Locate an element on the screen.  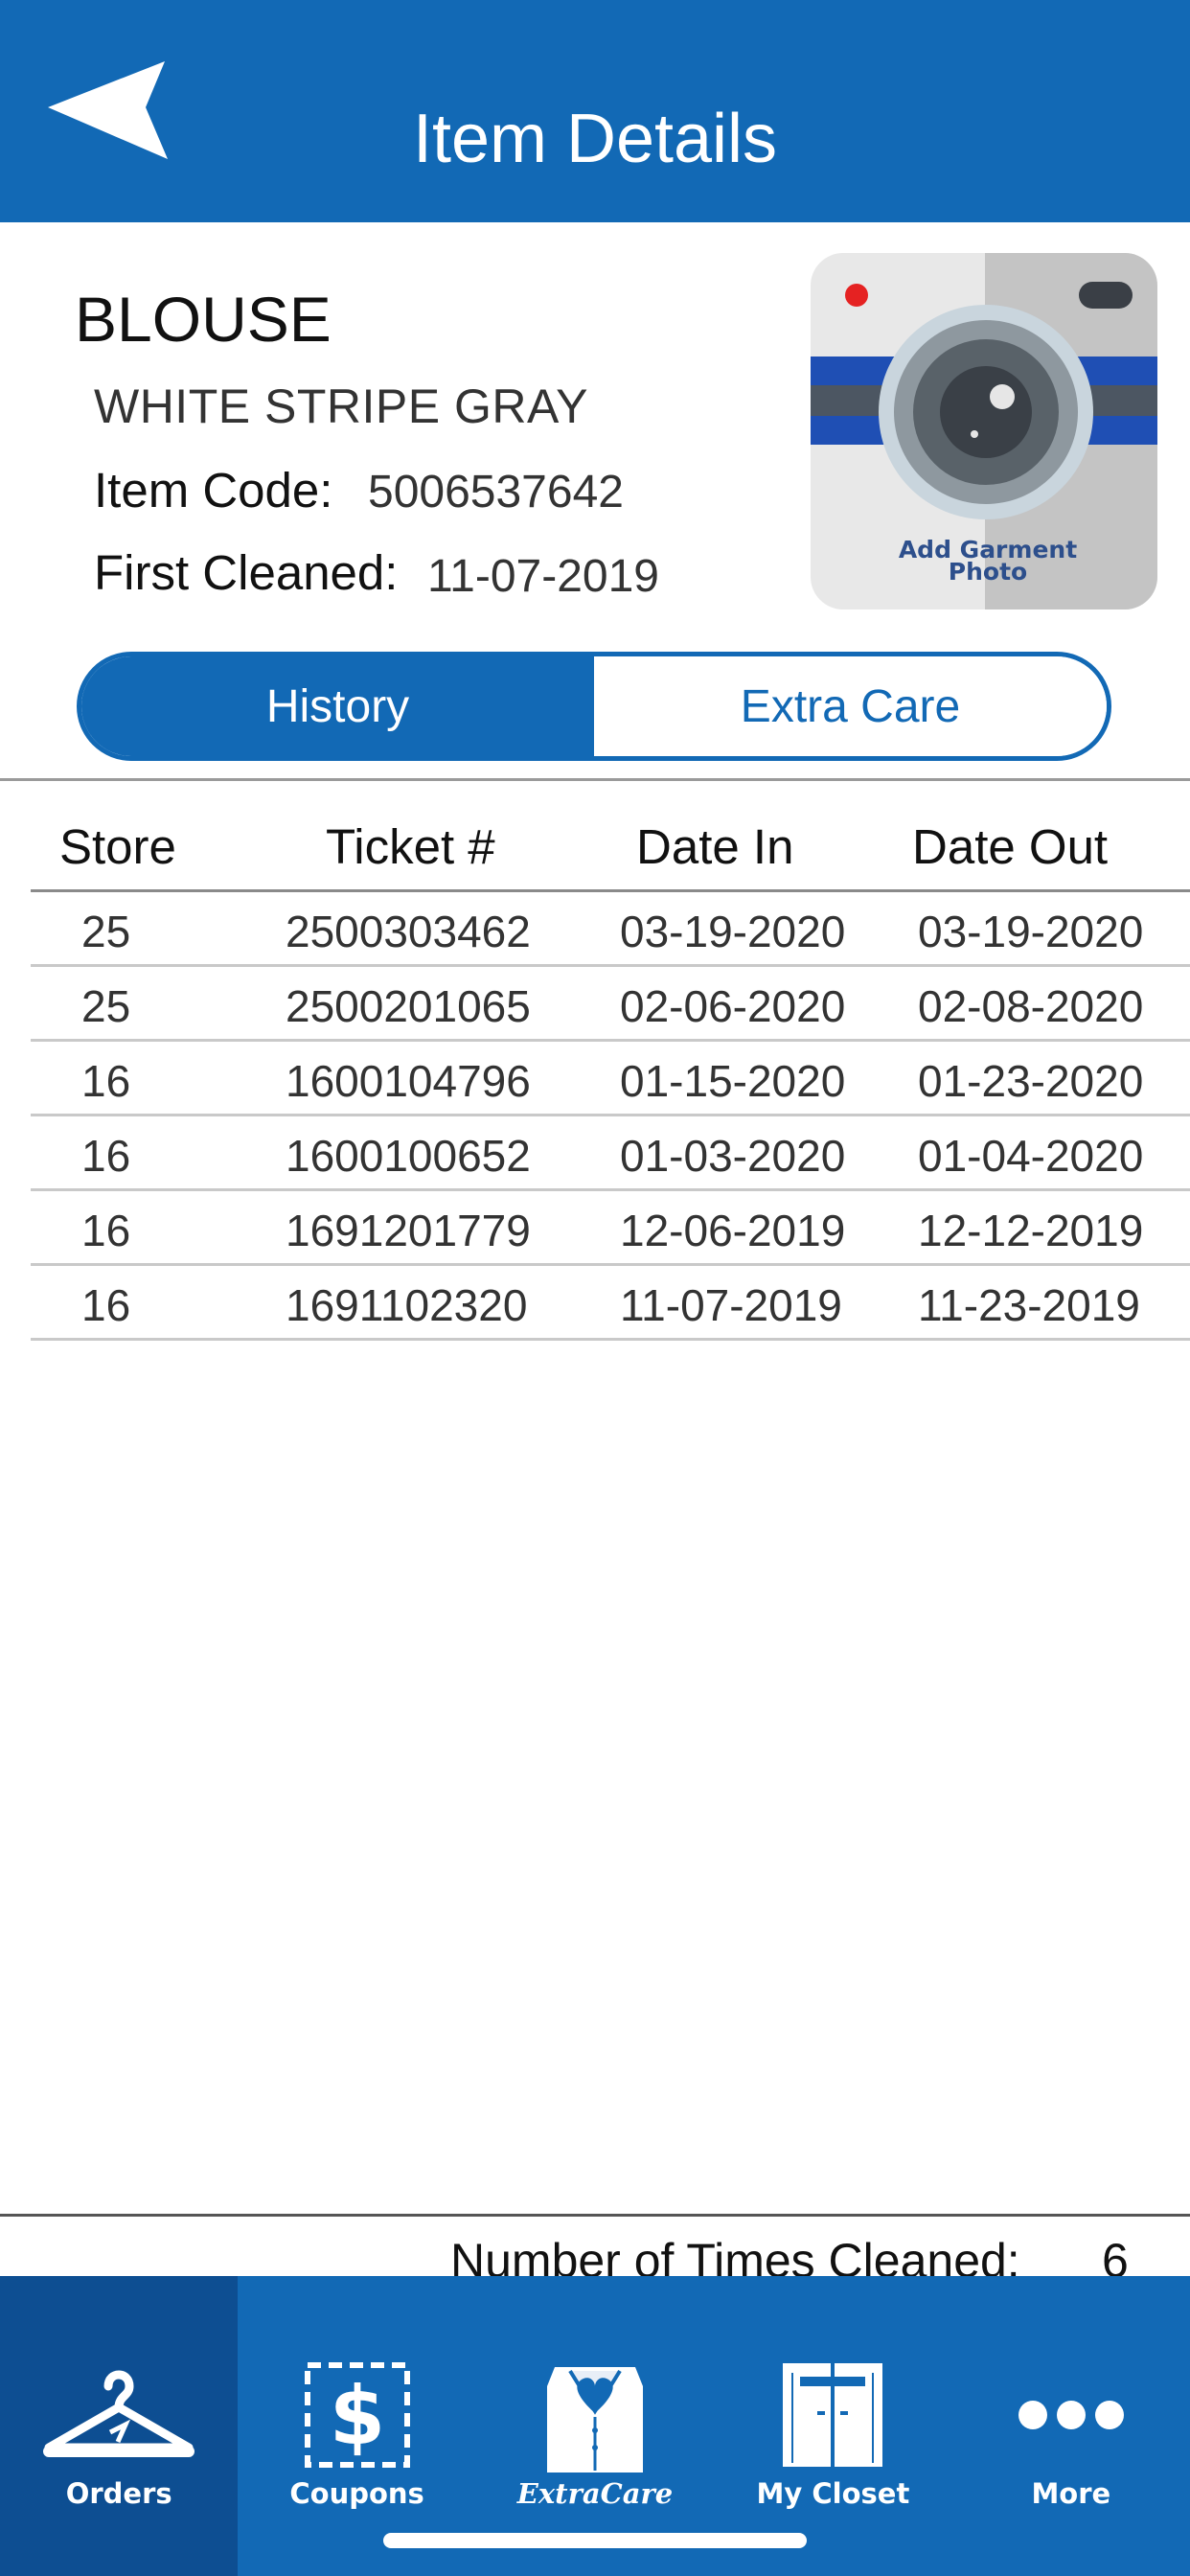
ticket-cell: 1600104796 is located at coordinates (409, 1081).